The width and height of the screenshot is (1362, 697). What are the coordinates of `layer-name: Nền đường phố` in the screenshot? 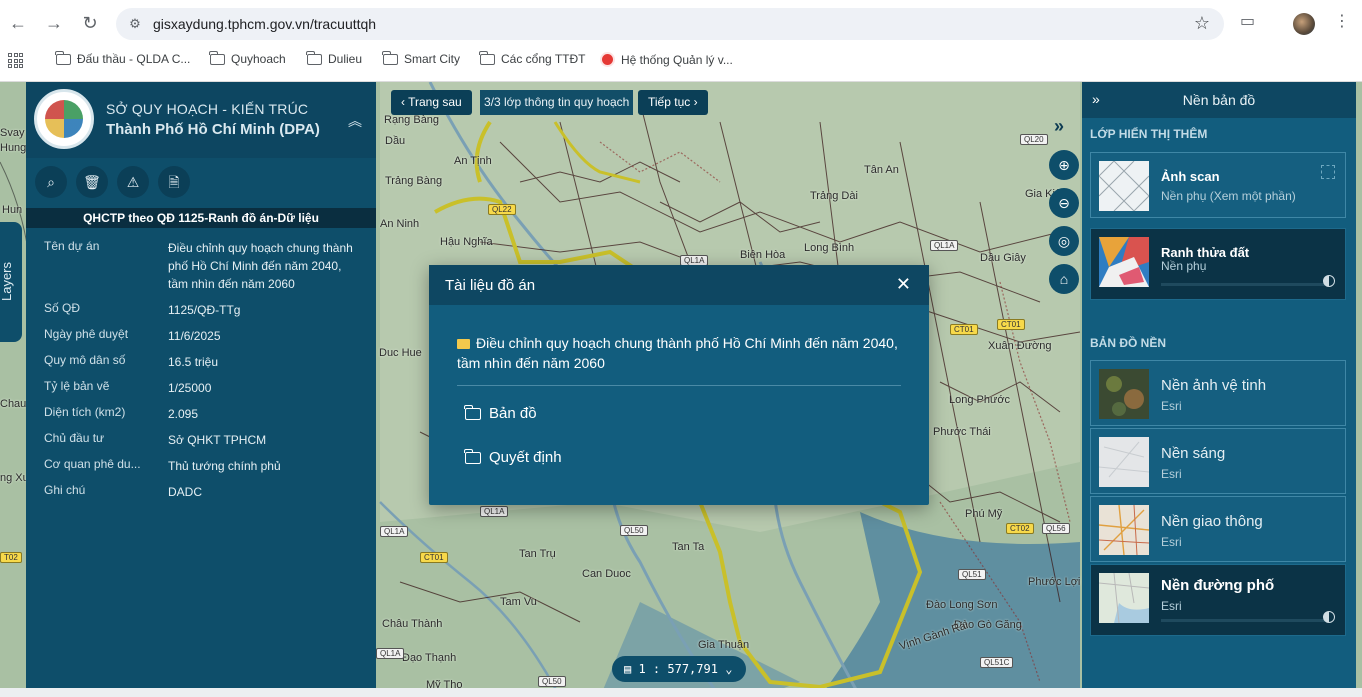 It's located at (1218, 585).